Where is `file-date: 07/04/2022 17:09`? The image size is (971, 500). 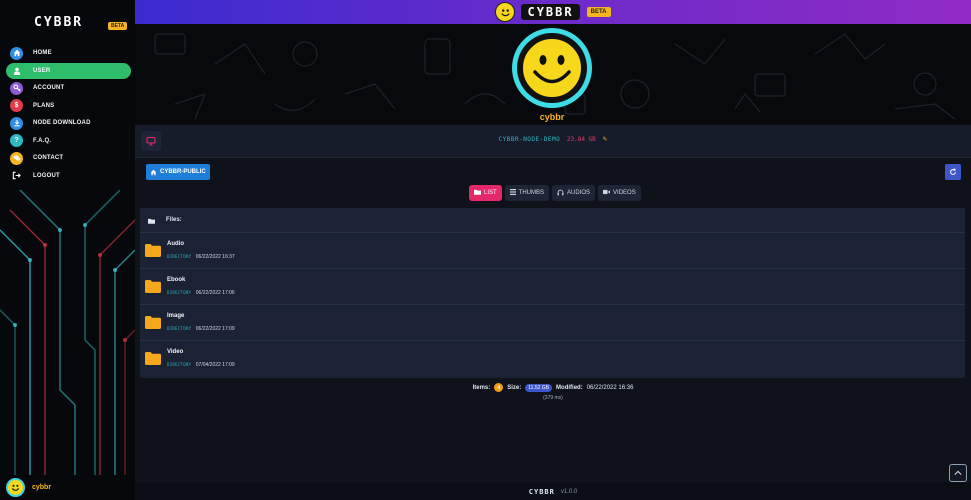 file-date: 07/04/2022 17:09 is located at coordinates (215, 365).